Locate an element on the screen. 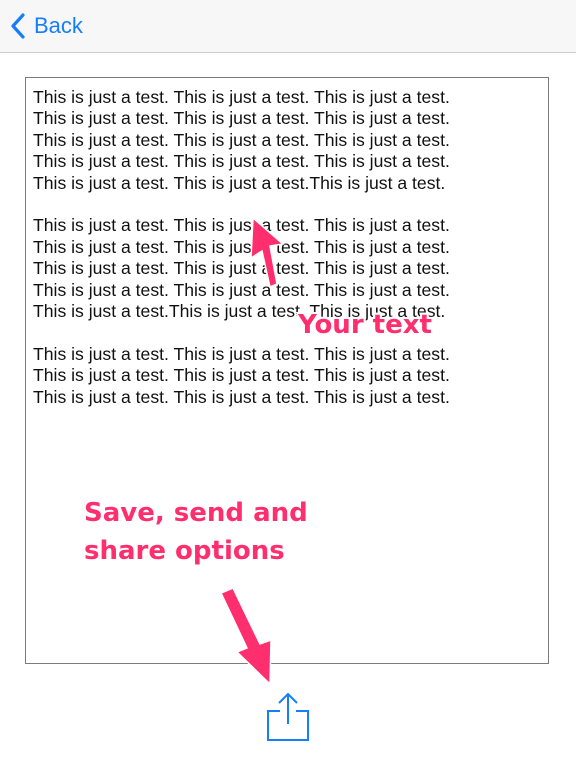 Image resolution: width=576 pixels, height=768 pixels. annotation-line: share options is located at coordinates (184, 551).